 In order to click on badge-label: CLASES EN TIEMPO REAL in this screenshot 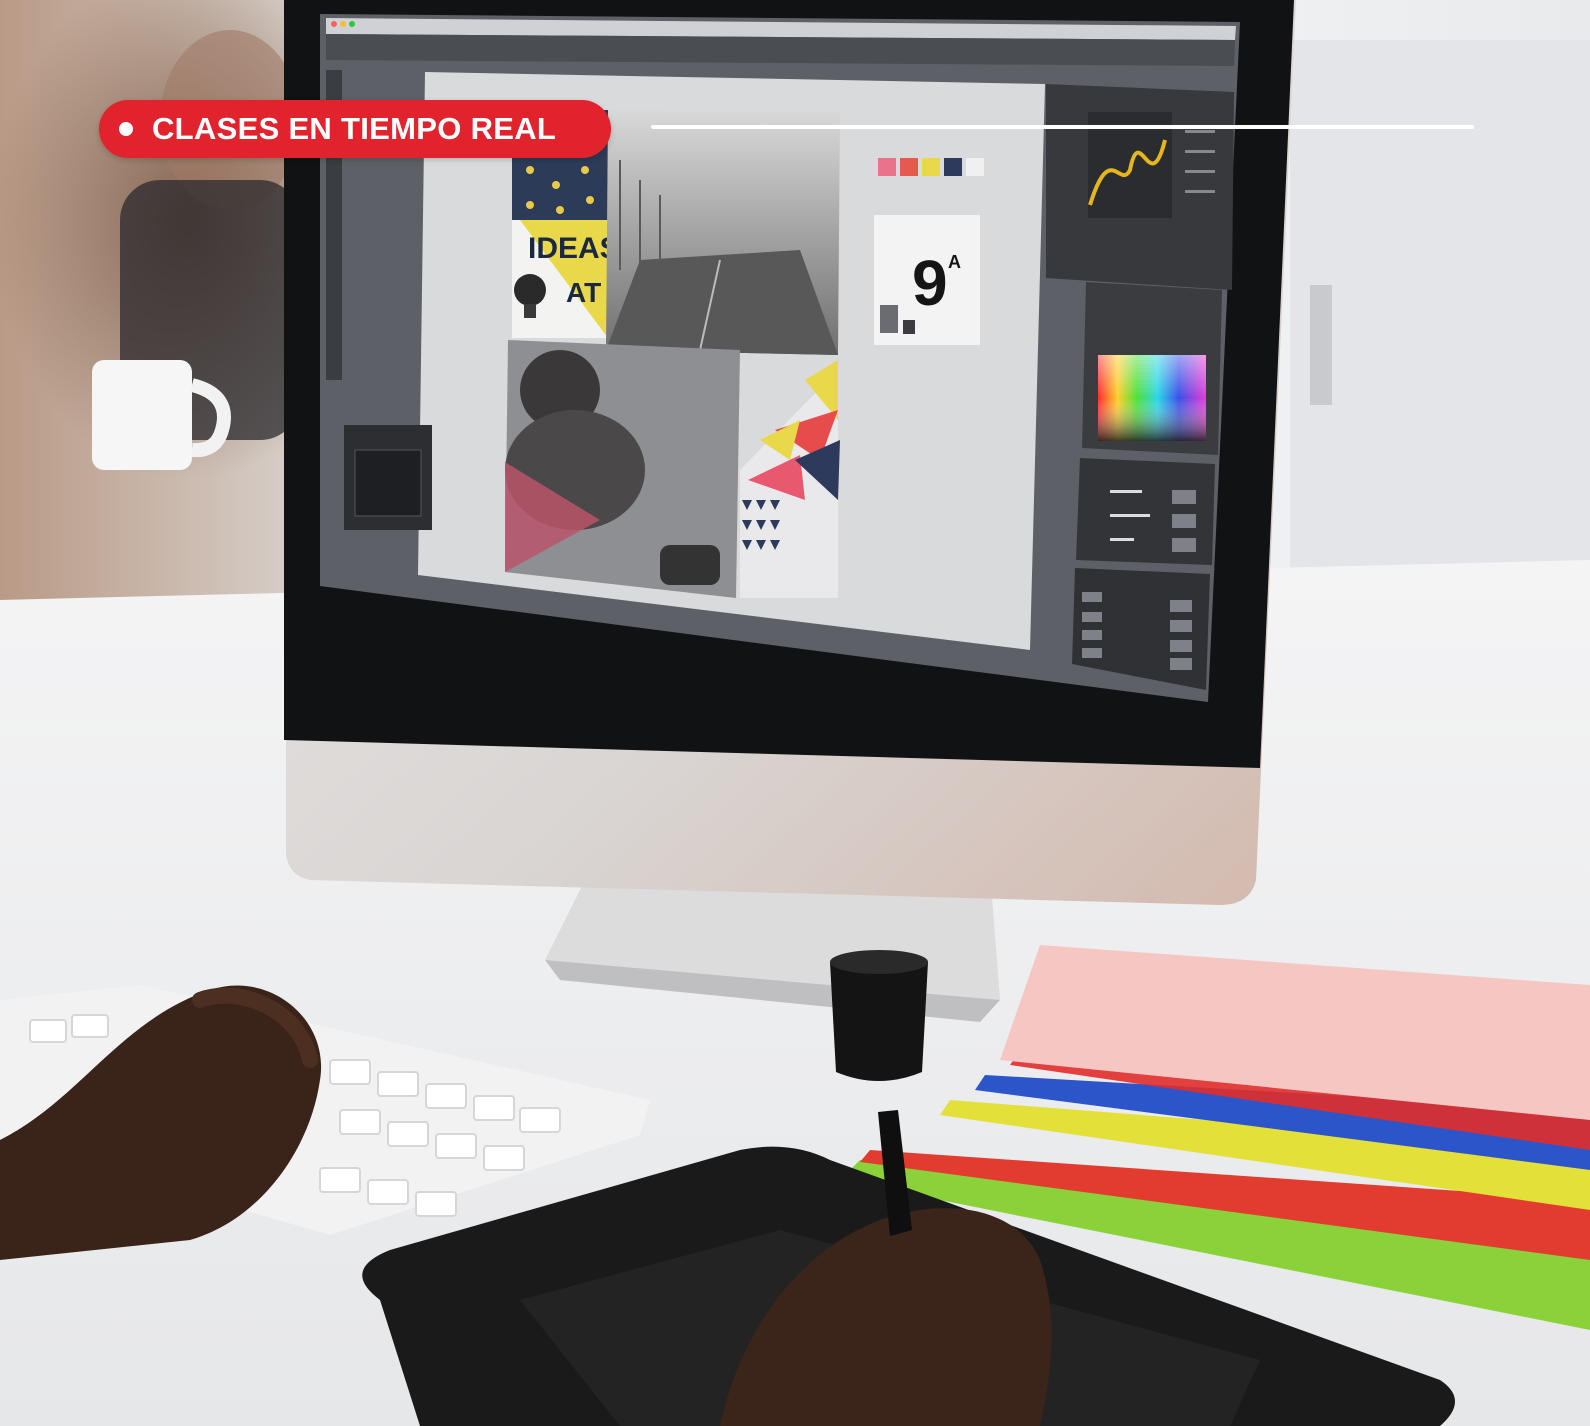, I will do `click(354, 128)`.